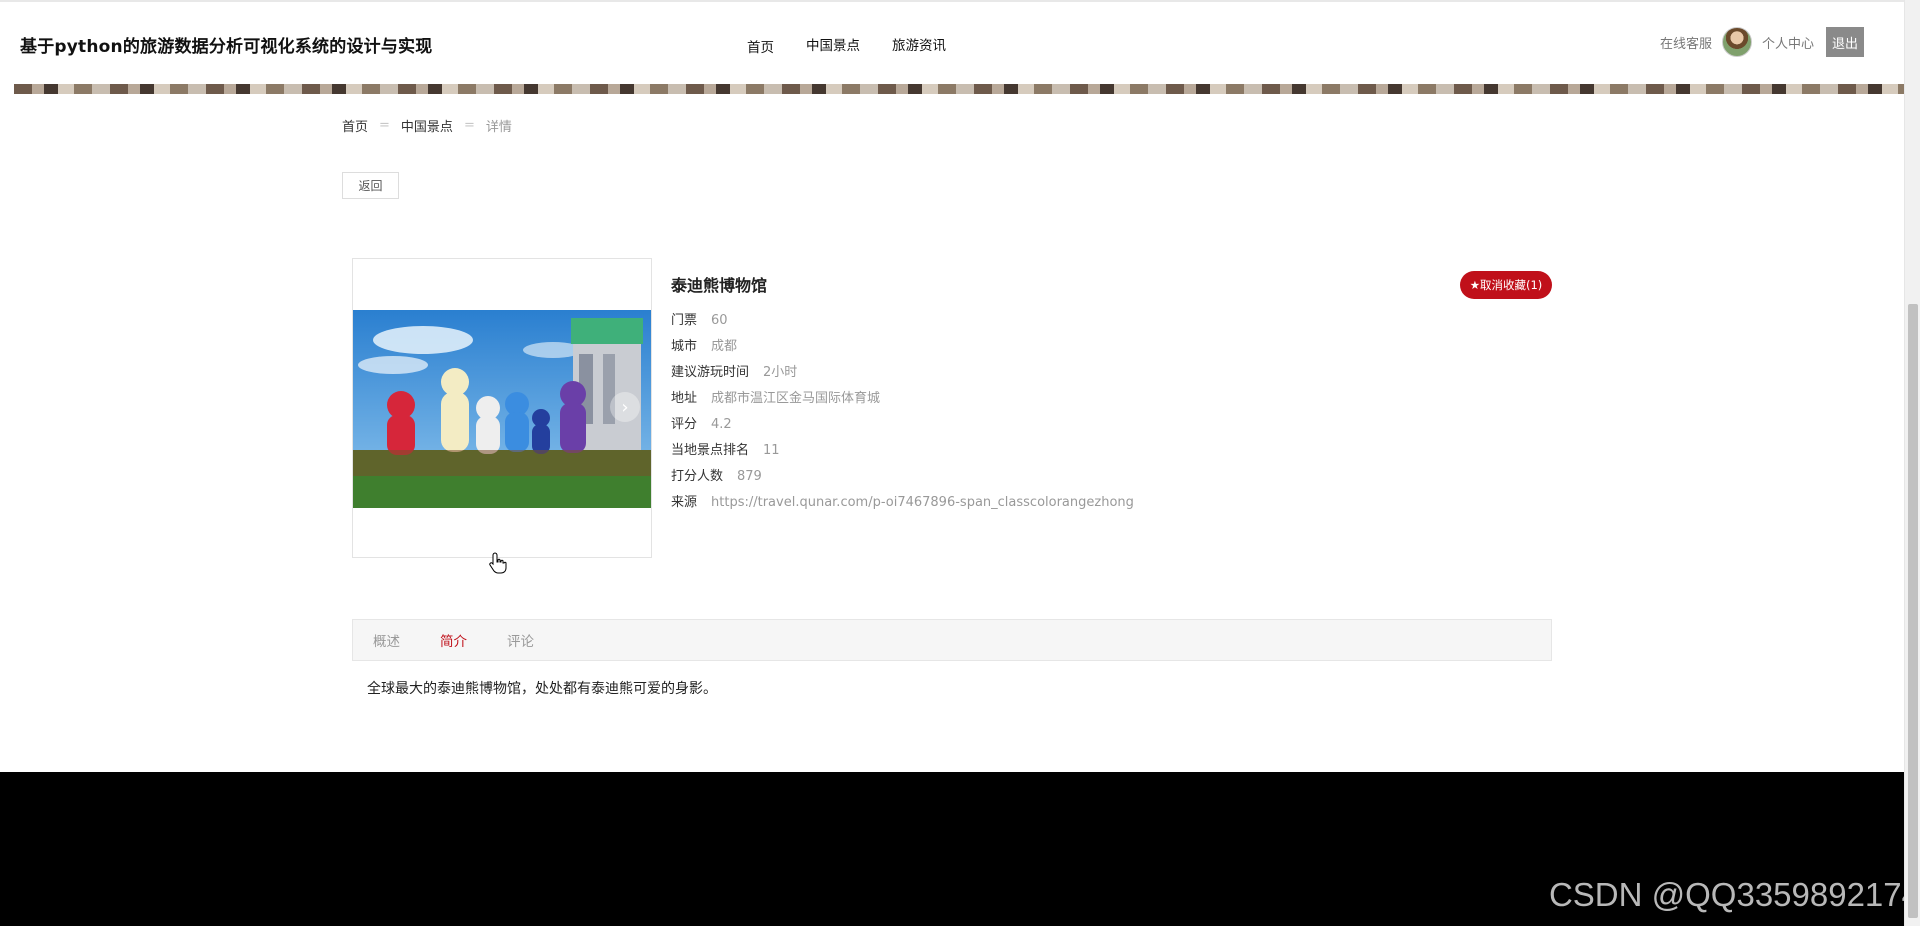  What do you see at coordinates (542, 689) in the screenshot?
I see `tab-content: 全球最大的泰迪熊博物馆，处处都有泰迪熊可爱的身影。` at bounding box center [542, 689].